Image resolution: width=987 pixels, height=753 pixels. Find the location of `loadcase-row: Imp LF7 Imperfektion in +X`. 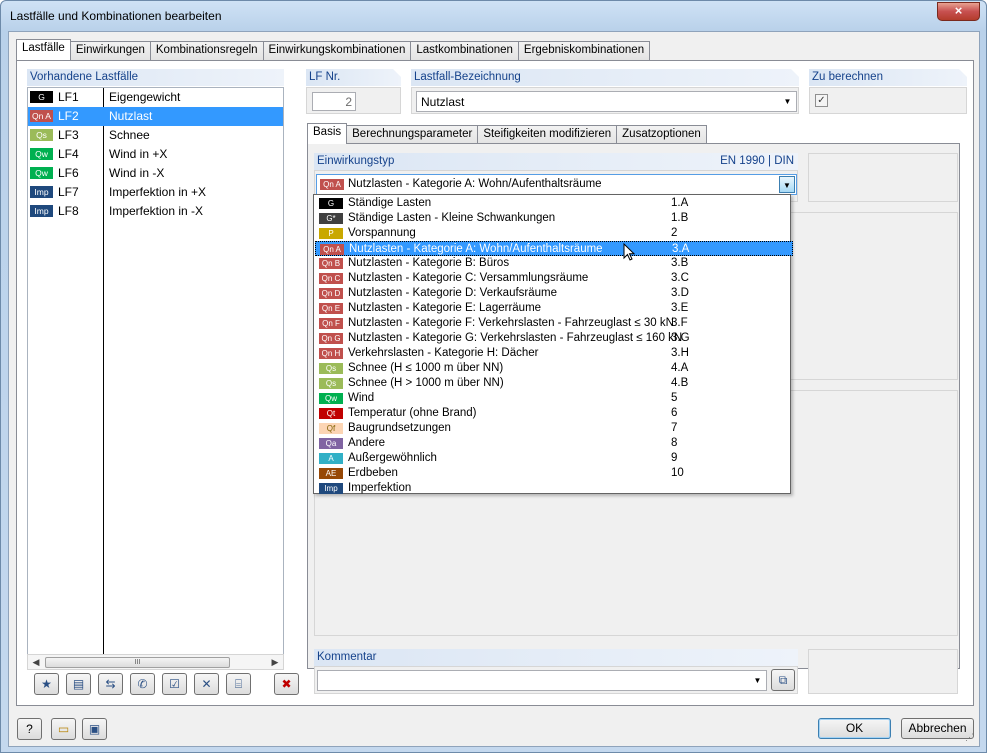

loadcase-row: Imp LF7 Imperfektion in +X is located at coordinates (155, 192).